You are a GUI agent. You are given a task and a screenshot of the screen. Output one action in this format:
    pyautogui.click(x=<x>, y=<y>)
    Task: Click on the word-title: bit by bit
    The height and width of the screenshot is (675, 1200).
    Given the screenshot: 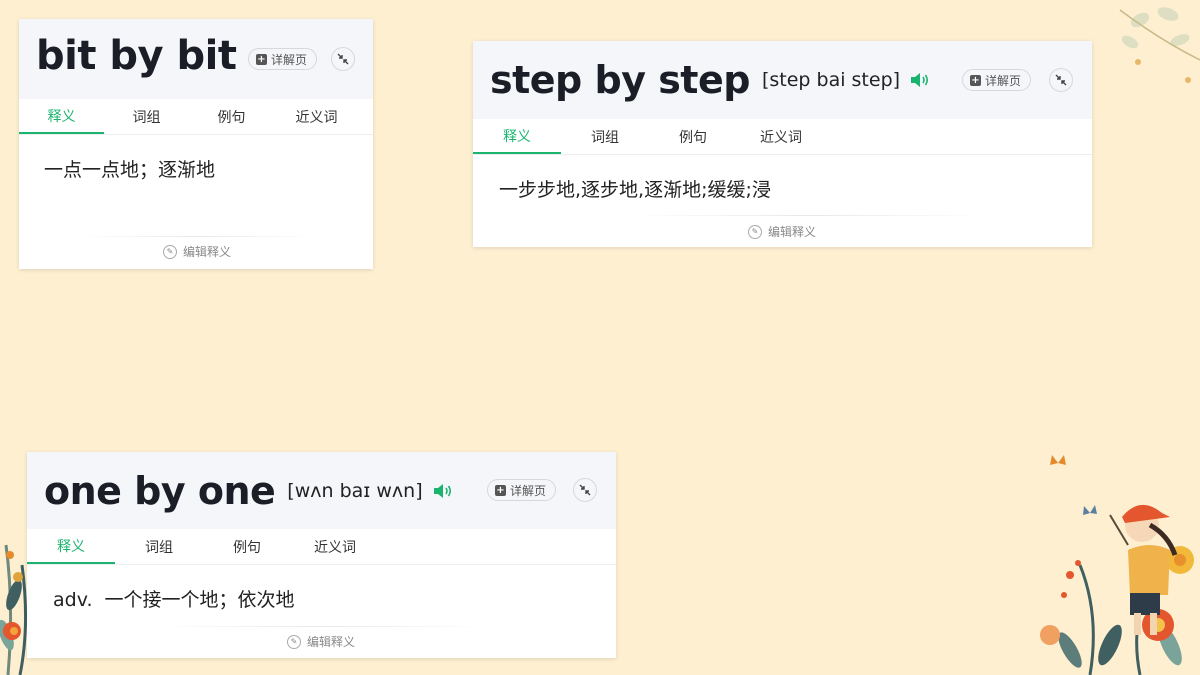 What is the action you would take?
    pyautogui.click(x=136, y=56)
    